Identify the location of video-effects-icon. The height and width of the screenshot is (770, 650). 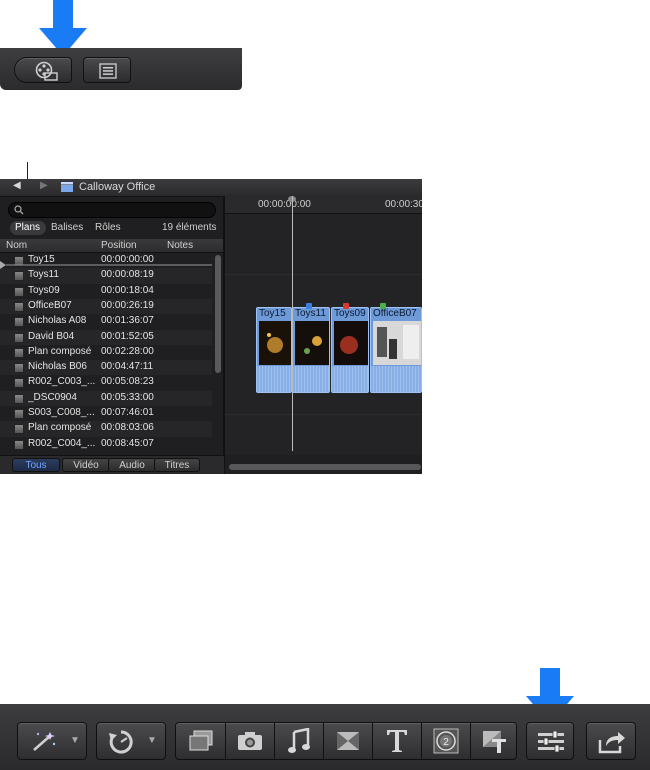
(201, 740).